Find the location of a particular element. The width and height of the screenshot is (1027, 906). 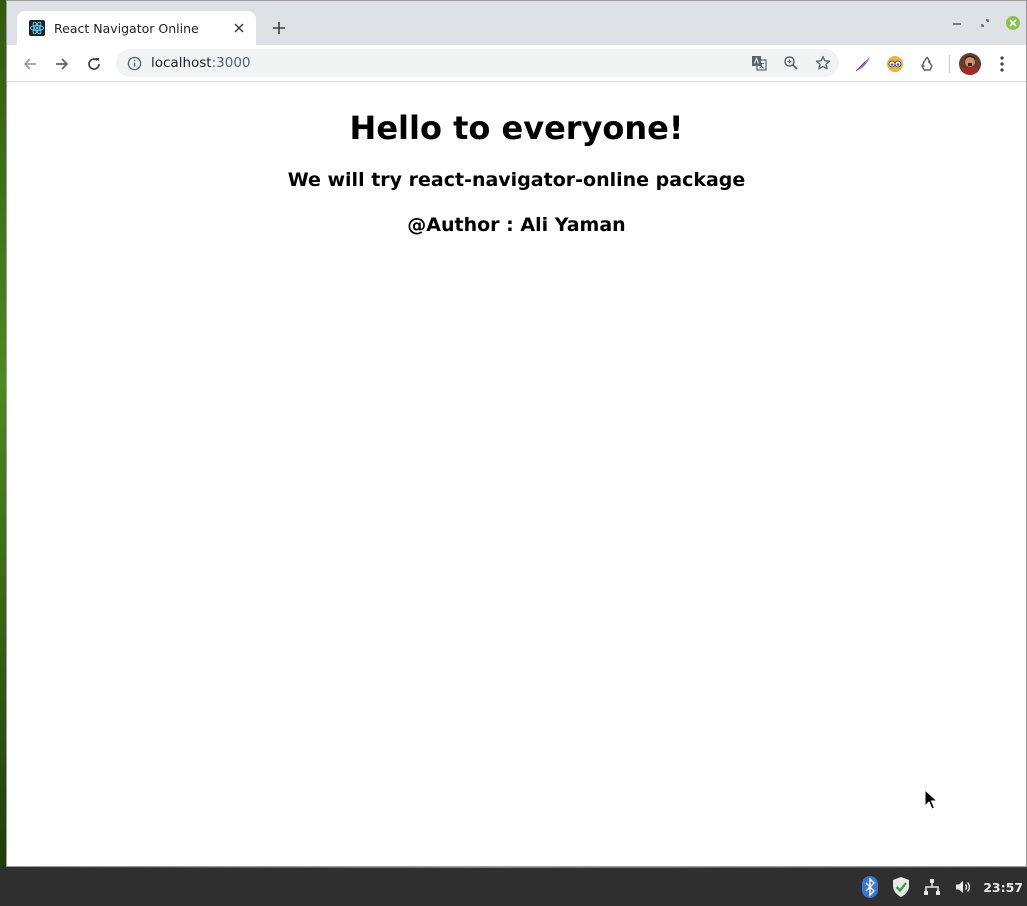

profile-avatar-icon is located at coordinates (970, 64).